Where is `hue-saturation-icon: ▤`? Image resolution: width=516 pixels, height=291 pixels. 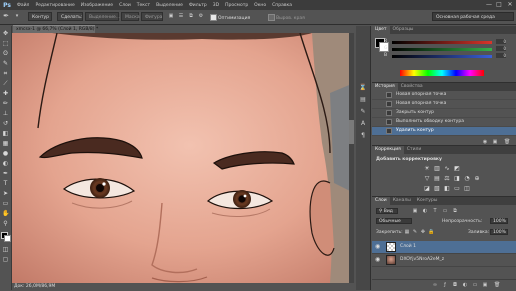
hue-saturation-icon: ▤ is located at coordinates (437, 179).